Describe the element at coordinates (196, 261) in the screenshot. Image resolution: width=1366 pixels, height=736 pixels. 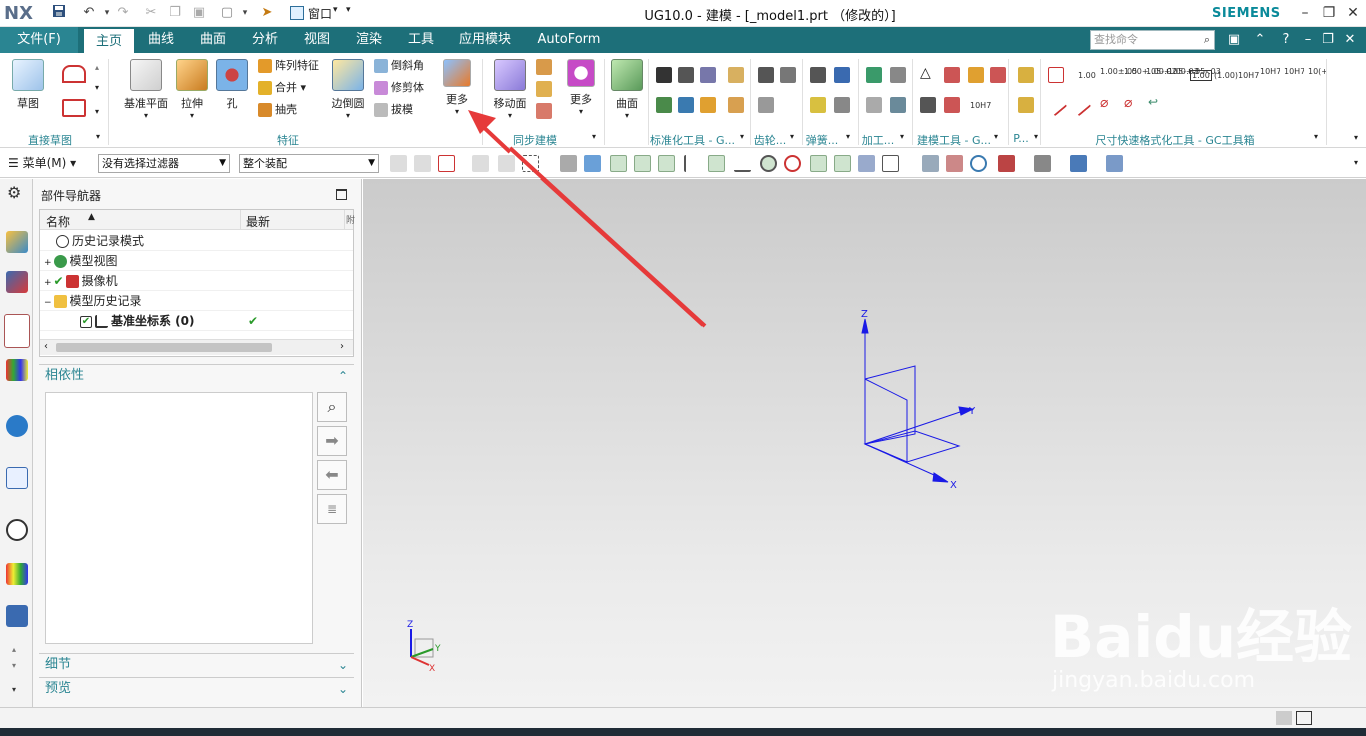
I see `tree-row-model-views: + 模型视图` at that location.